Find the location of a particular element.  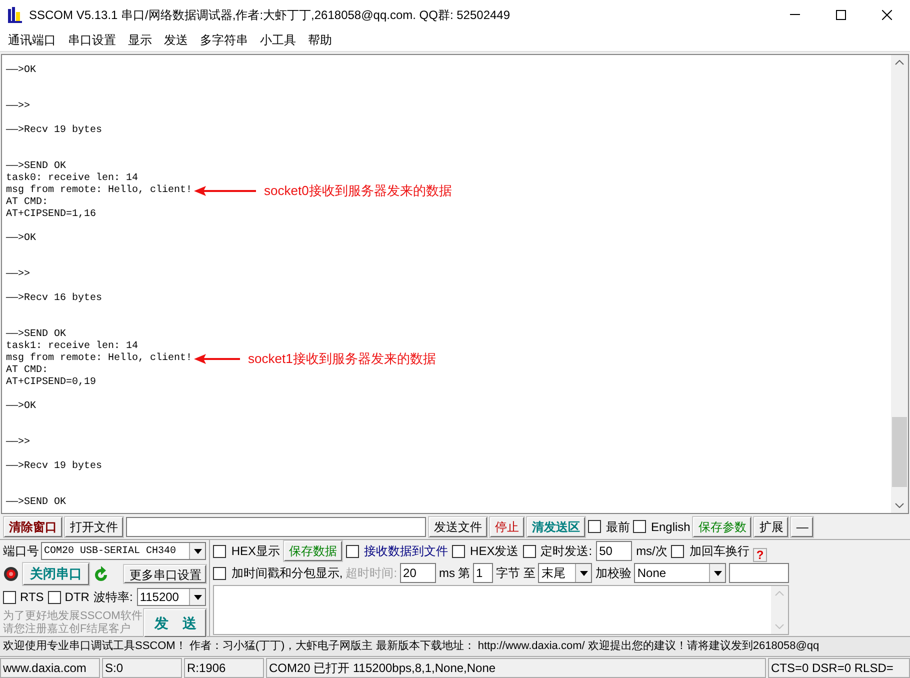

option-label: ms/次 is located at coordinates (652, 551).